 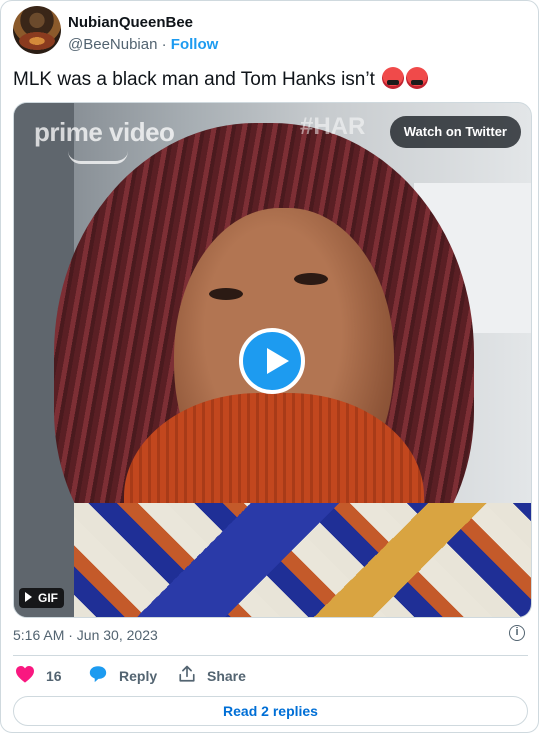 I want to click on play-small-icon, so click(x=28, y=597).